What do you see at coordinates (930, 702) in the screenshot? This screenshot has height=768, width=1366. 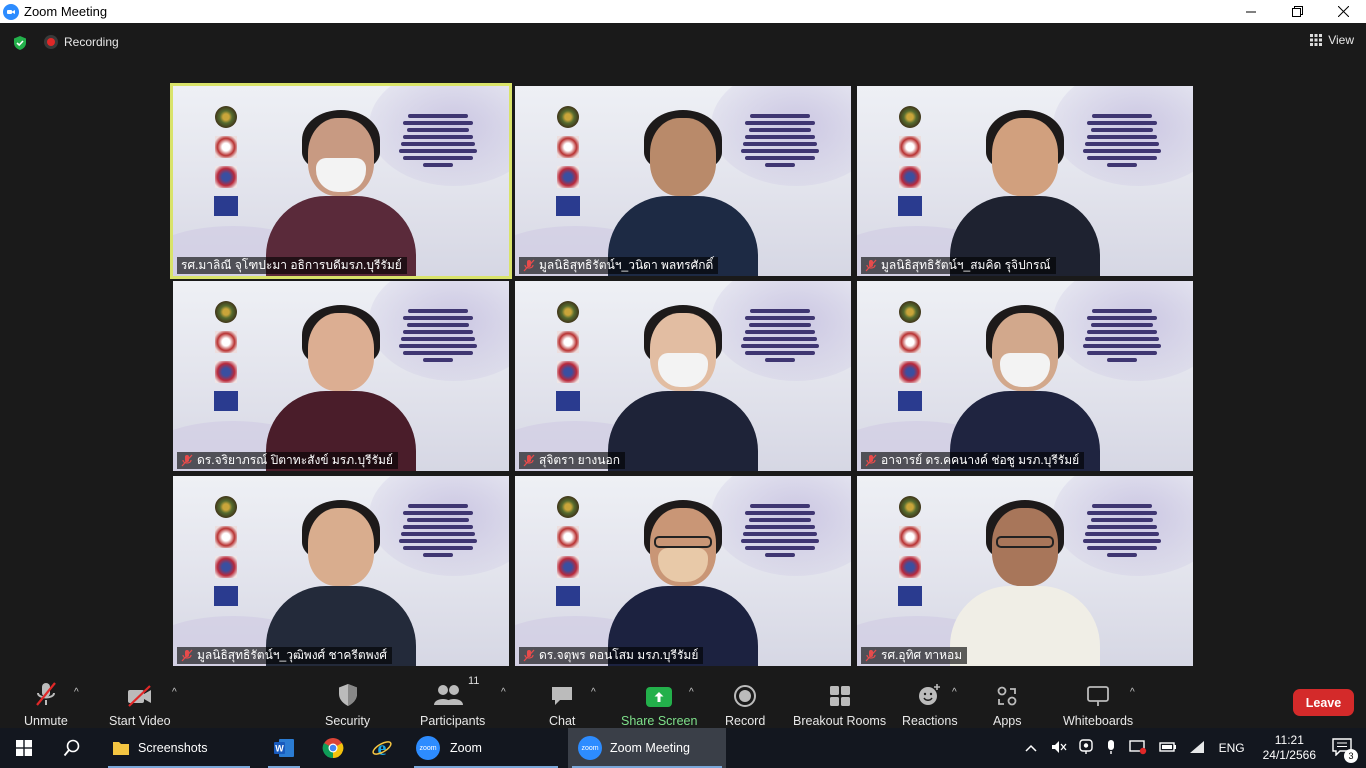 I see `reactions-button: Reactions` at bounding box center [930, 702].